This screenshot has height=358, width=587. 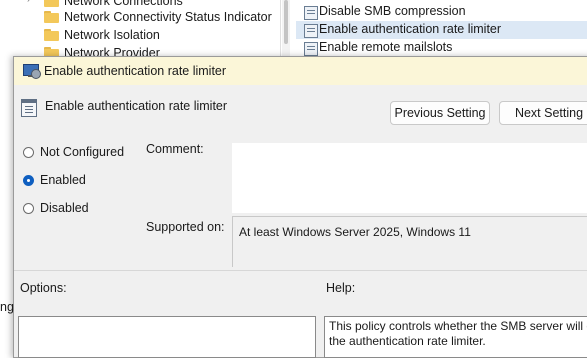 What do you see at coordinates (168, 17) in the screenshot?
I see `tree-item-label: Network Connectivity Status Indicator` at bounding box center [168, 17].